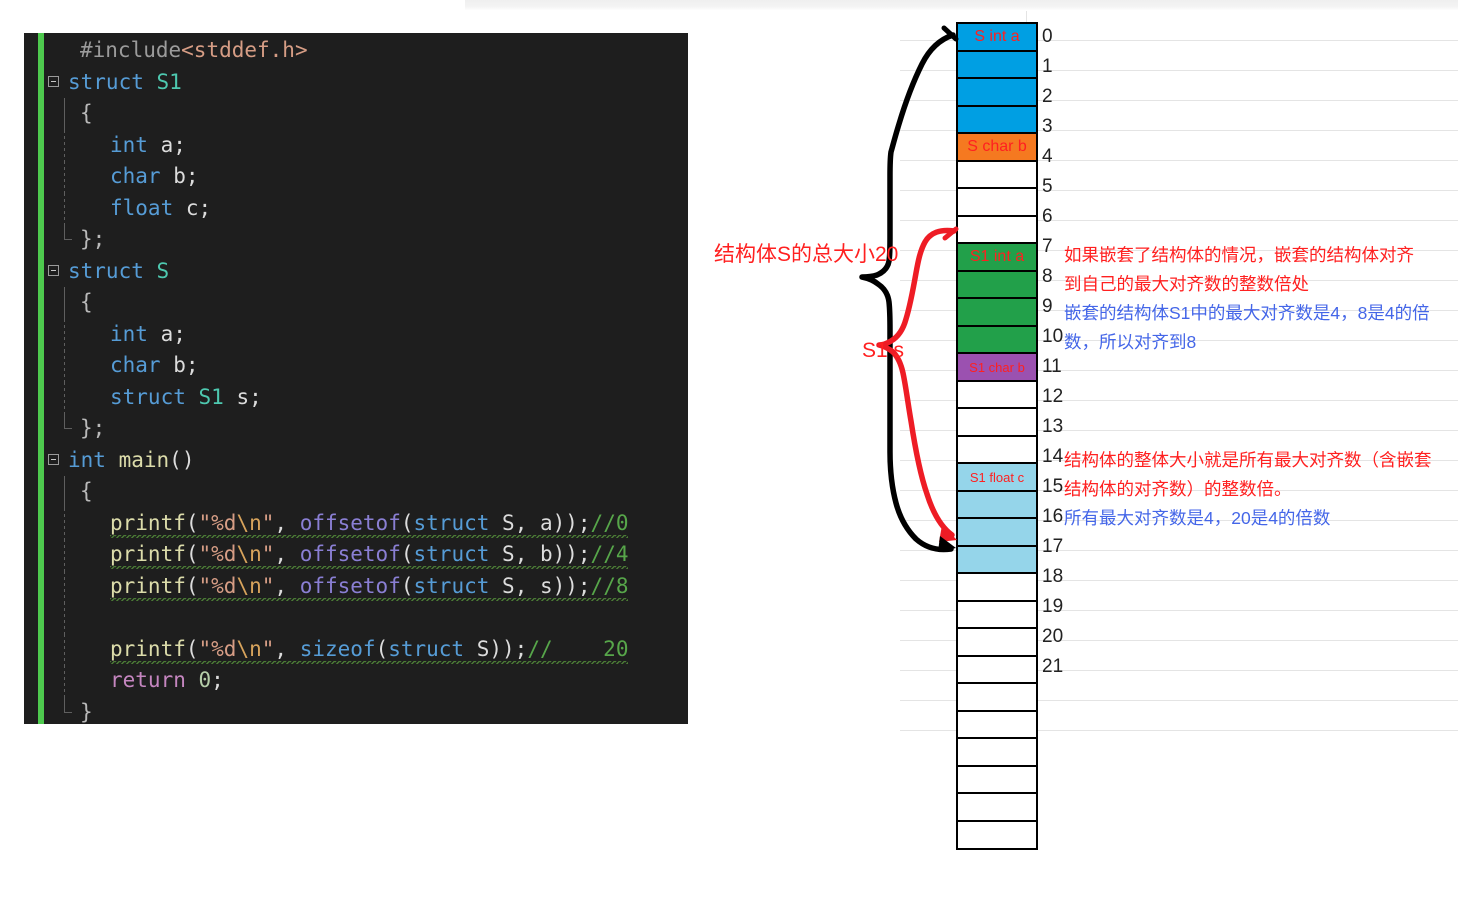 The height and width of the screenshot is (922, 1458). What do you see at coordinates (1047, 66) in the screenshot?
I see `memory-offset-index: 1` at bounding box center [1047, 66].